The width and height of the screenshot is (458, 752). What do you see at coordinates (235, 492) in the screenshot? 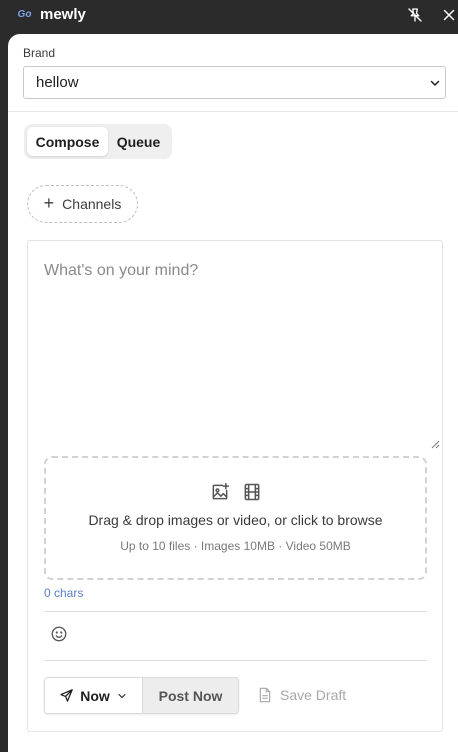
I see `dropzone-icons` at bounding box center [235, 492].